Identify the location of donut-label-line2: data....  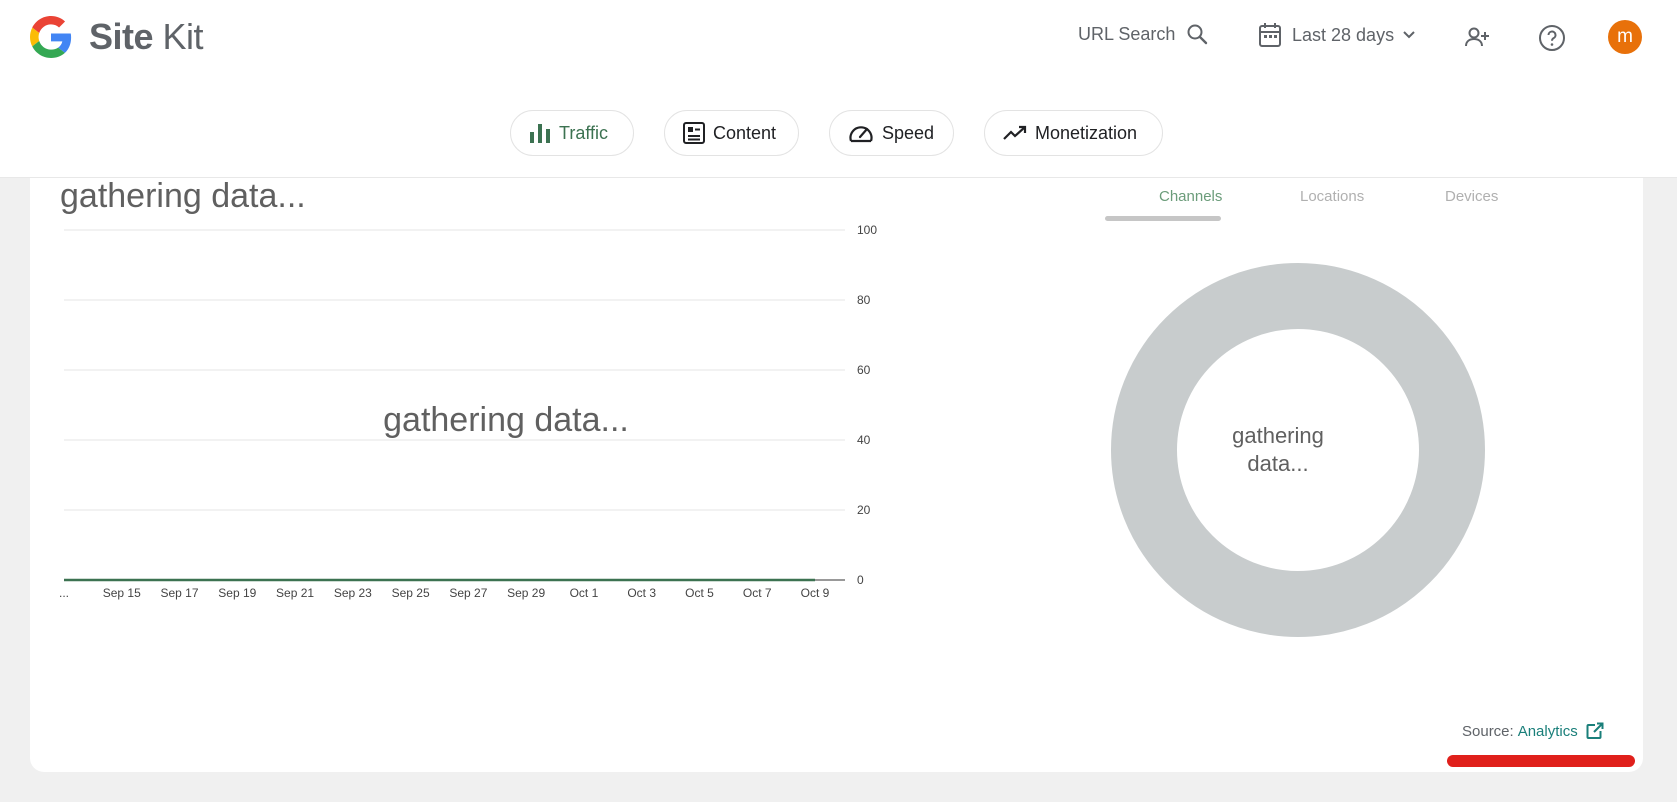
(1278, 463).